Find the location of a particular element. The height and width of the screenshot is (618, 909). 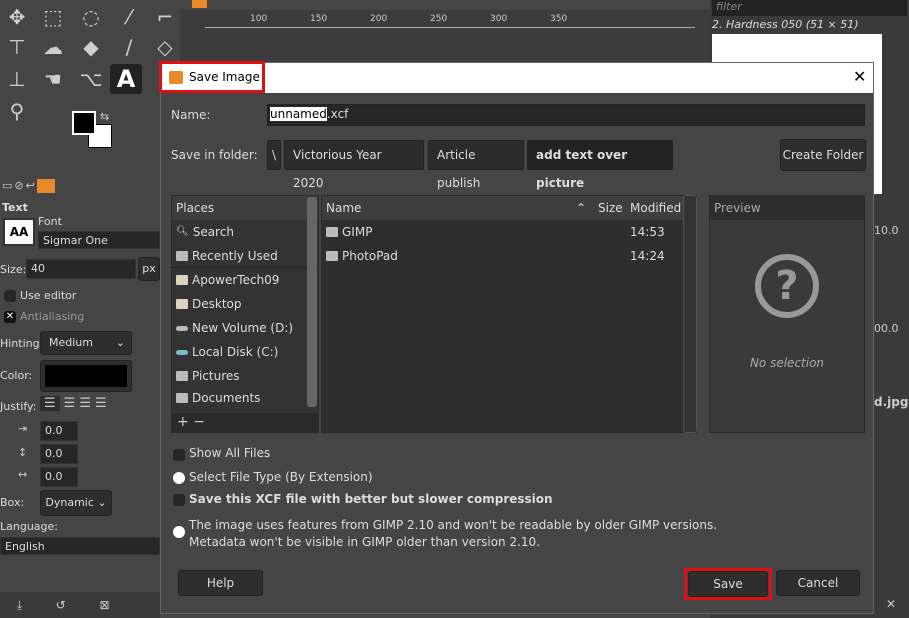

select-file-type-expander: Select File Type (By Extension) is located at coordinates (281, 477).